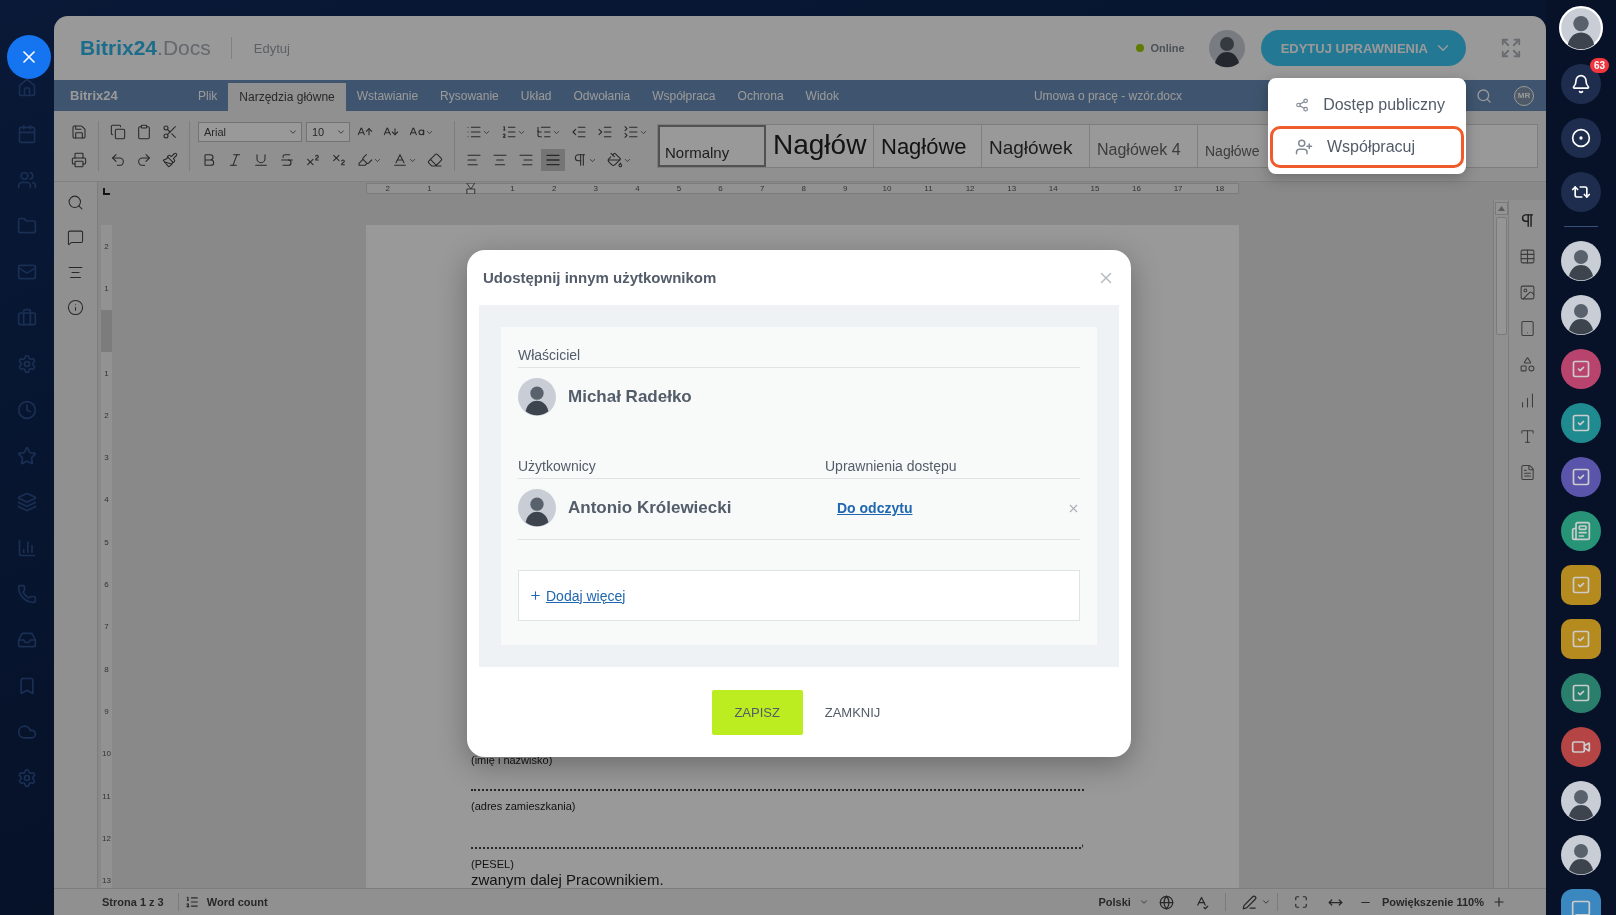  What do you see at coordinates (170, 132) in the screenshot?
I see `cut-icon` at bounding box center [170, 132].